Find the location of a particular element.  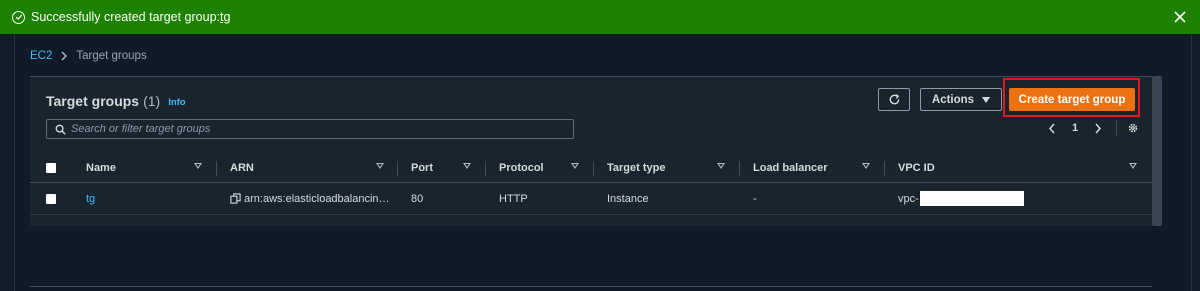

refresh-button is located at coordinates (894, 99).